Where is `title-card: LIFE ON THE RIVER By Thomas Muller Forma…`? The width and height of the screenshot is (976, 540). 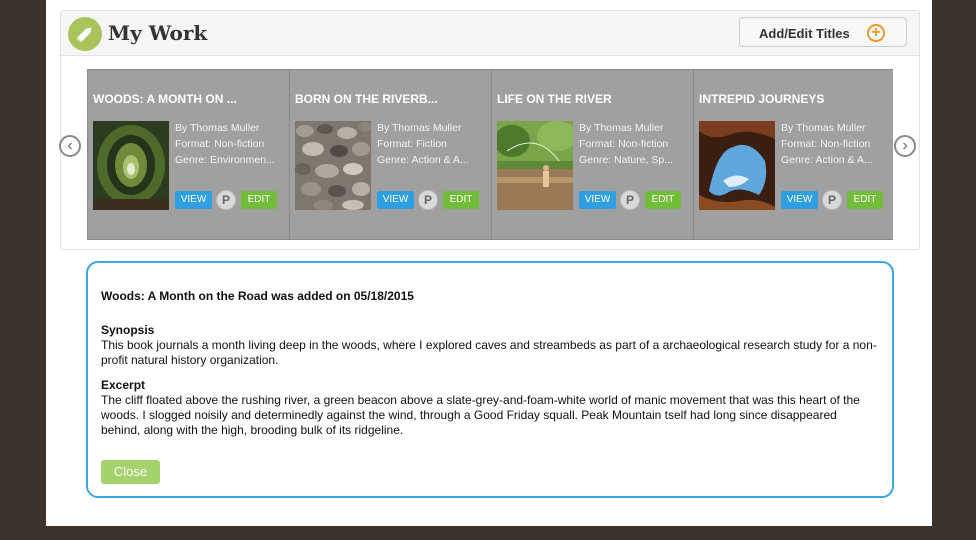
title-card: LIFE ON THE RIVER By Thomas Muller Forma… is located at coordinates (591, 154).